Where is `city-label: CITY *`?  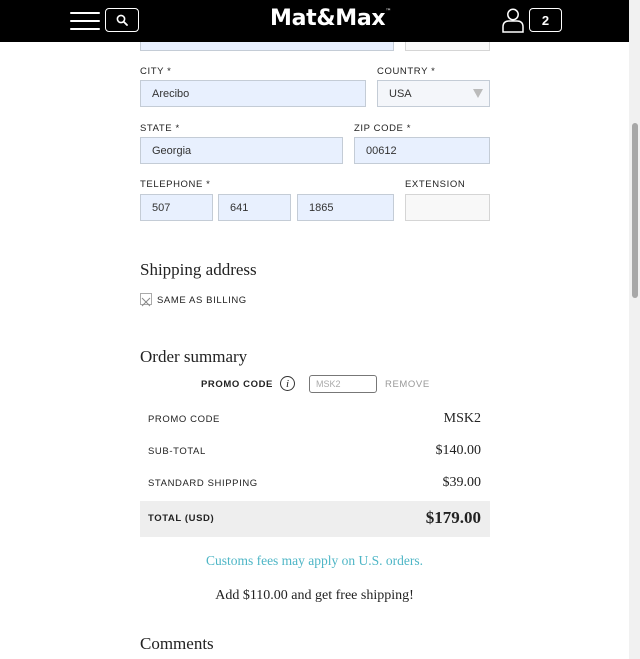 city-label: CITY * is located at coordinates (156, 71).